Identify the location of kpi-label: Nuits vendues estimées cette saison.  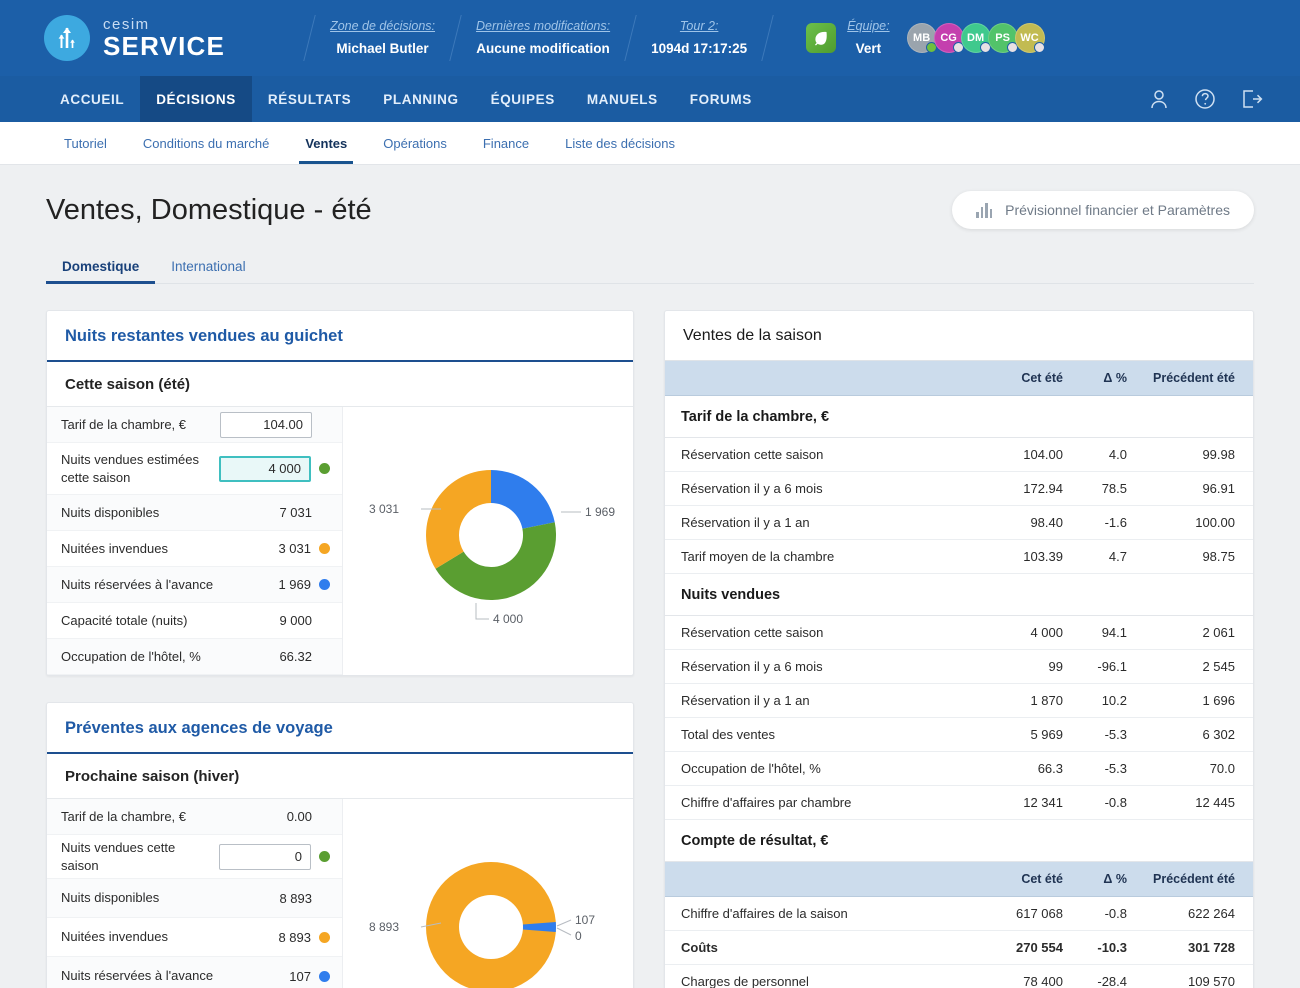
(130, 468).